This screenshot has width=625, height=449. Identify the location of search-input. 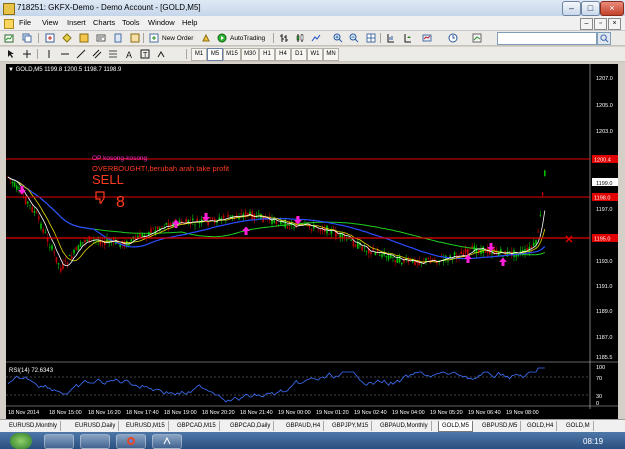
(547, 38).